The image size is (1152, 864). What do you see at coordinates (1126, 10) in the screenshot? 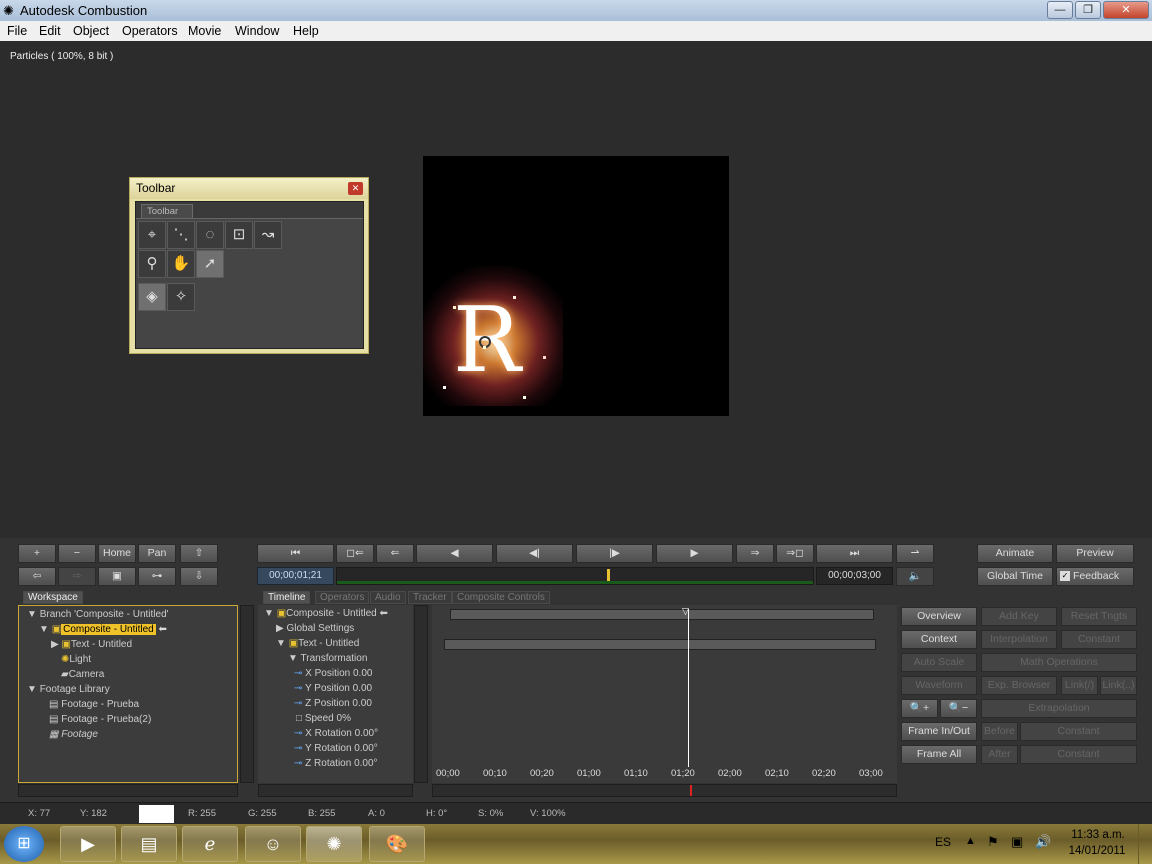
I see `close-button: ✕` at bounding box center [1126, 10].